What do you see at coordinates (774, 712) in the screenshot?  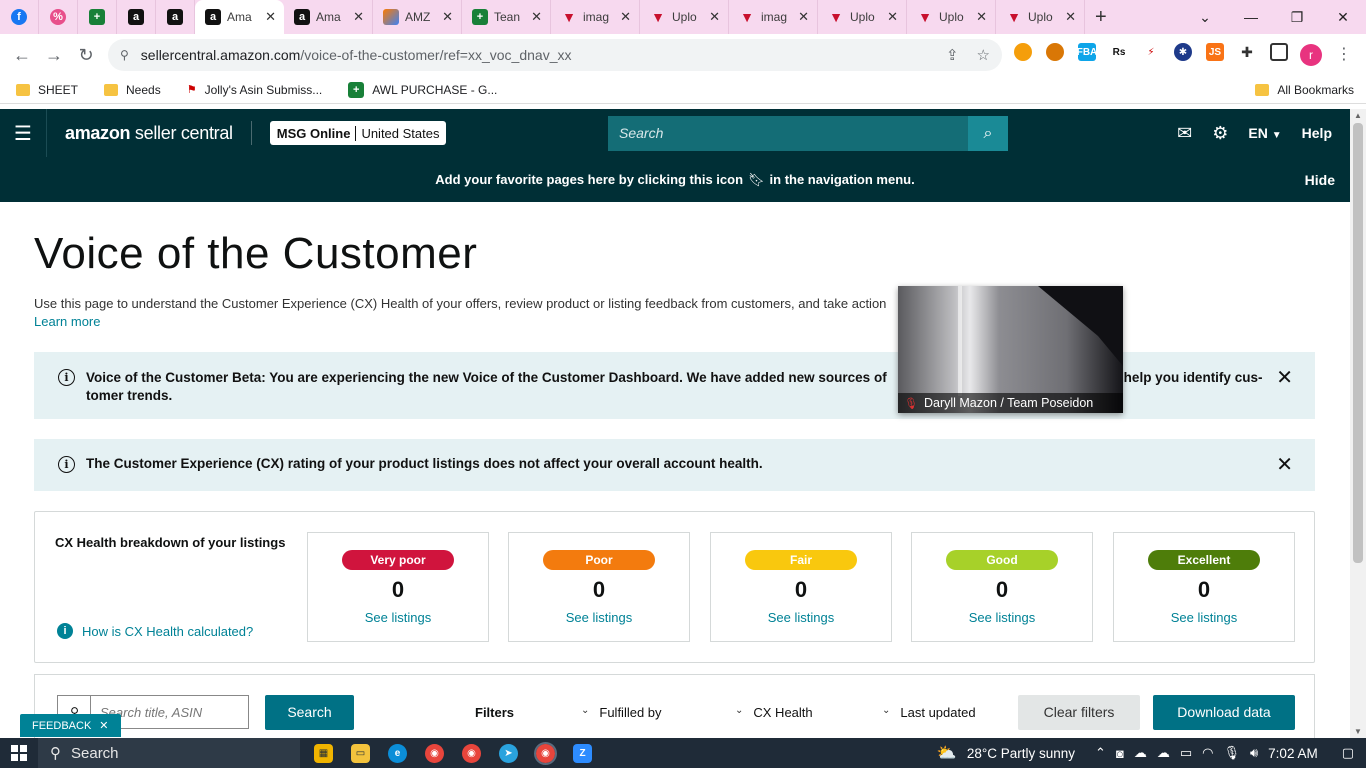 I see `cx-health-dropdown: ⌄ CX Health` at bounding box center [774, 712].